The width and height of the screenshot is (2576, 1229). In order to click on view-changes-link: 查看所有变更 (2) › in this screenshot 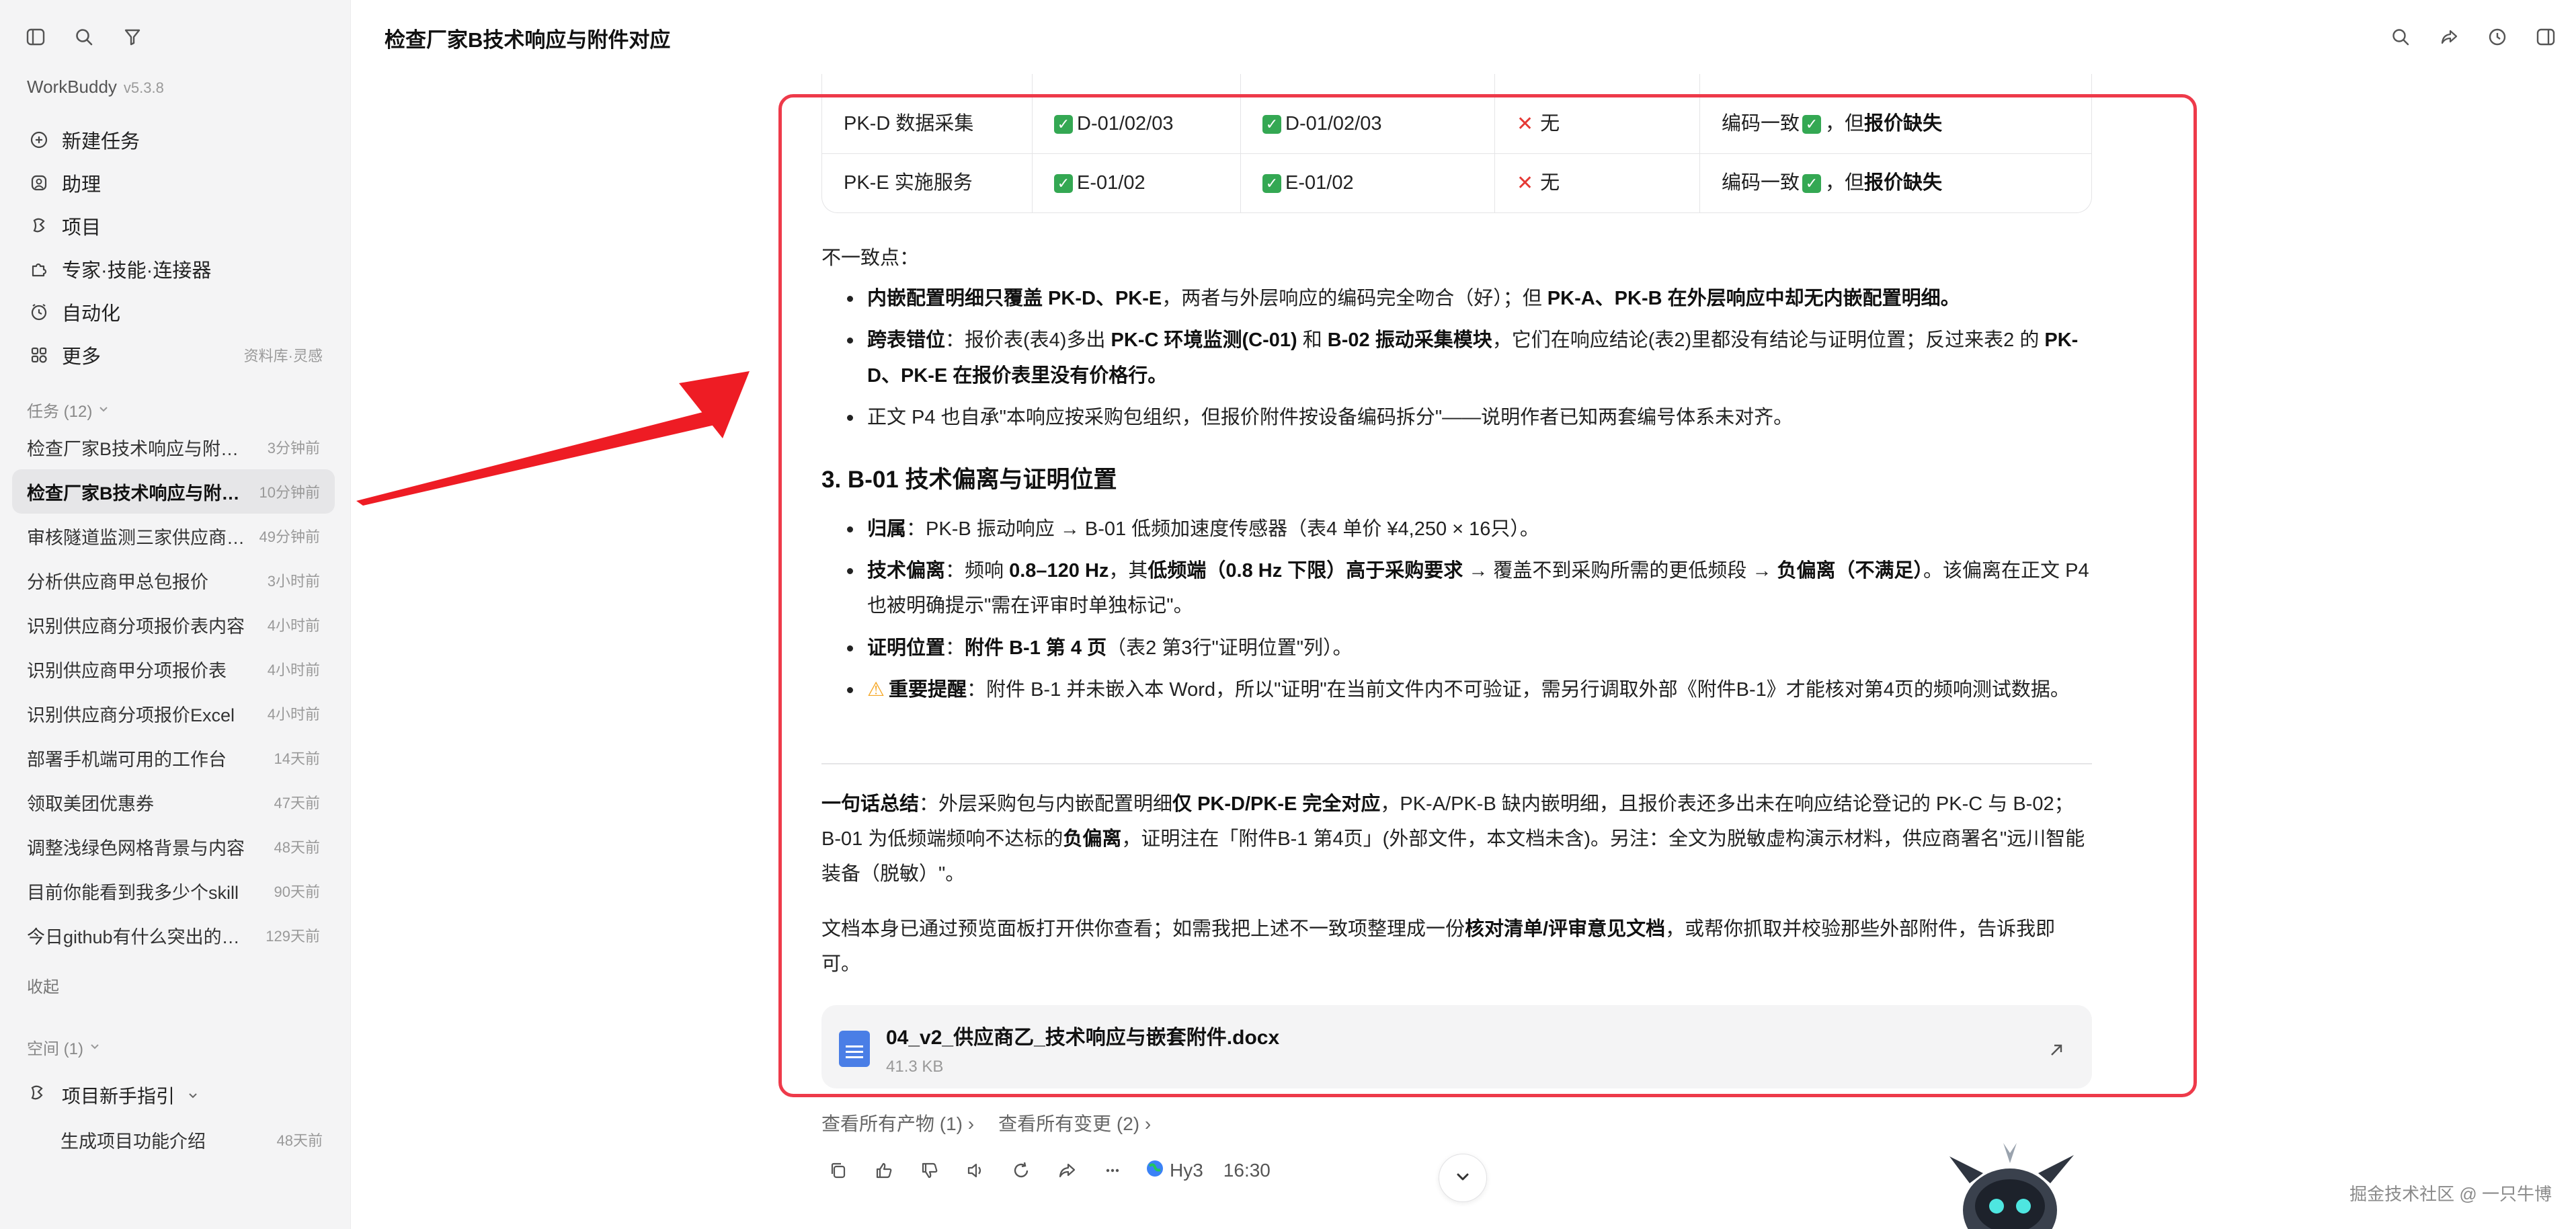, I will do `click(1074, 1122)`.